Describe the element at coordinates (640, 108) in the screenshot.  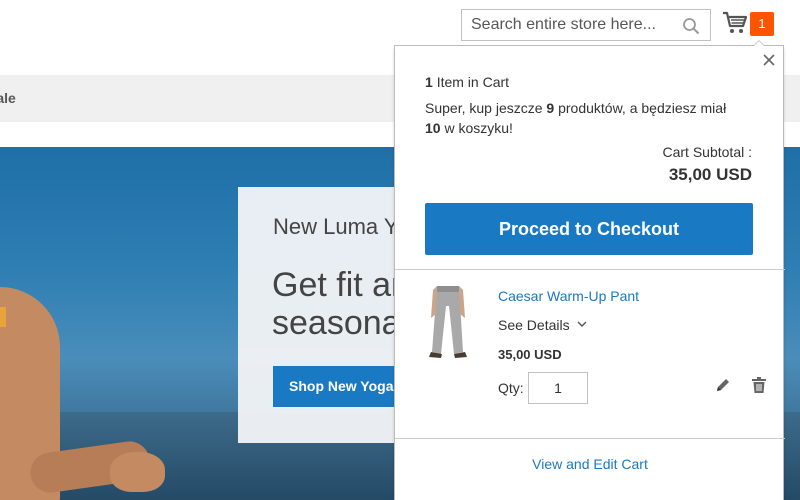
I see `promo-middle: produktów, a będziesz miał` at that location.